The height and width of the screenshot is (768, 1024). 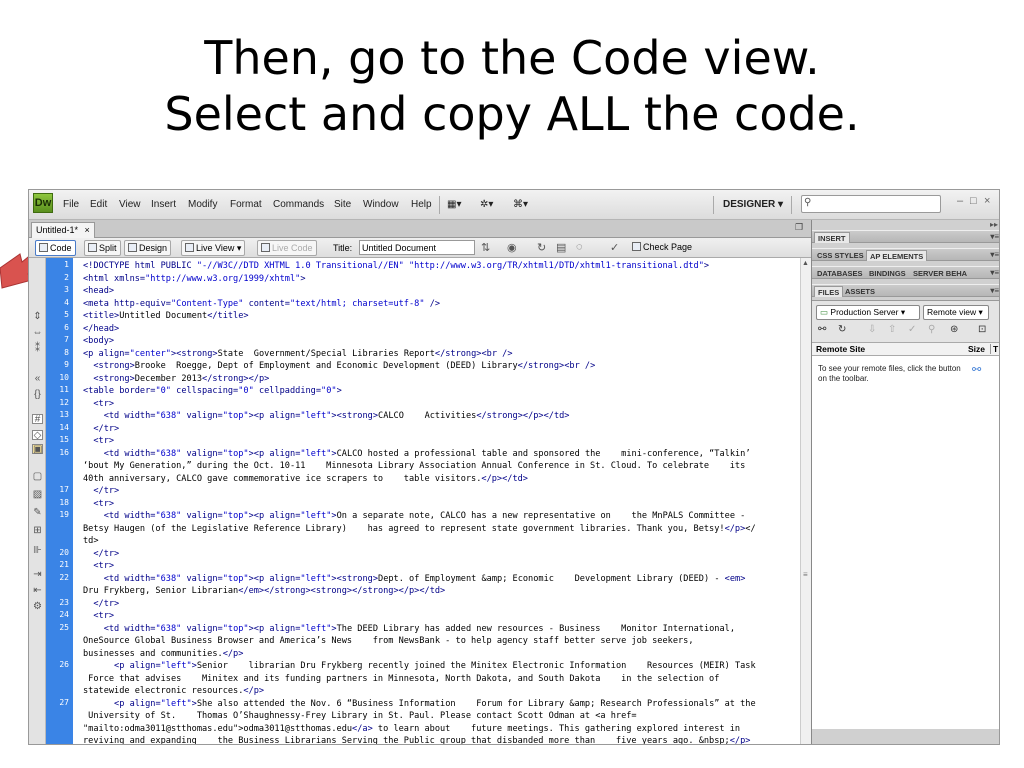 I want to click on layout-menu-icon: ▦▾, so click(x=454, y=204).